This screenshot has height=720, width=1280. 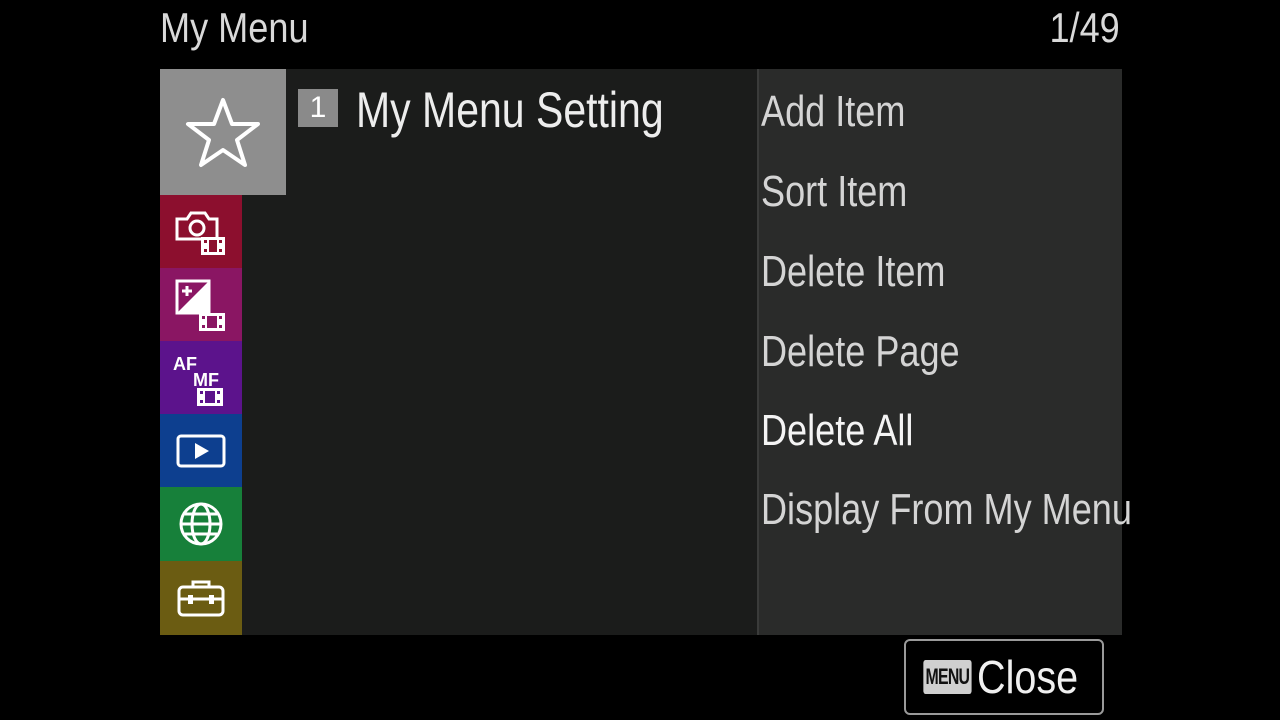 I want to click on tab-setup, so click(x=201, y=598).